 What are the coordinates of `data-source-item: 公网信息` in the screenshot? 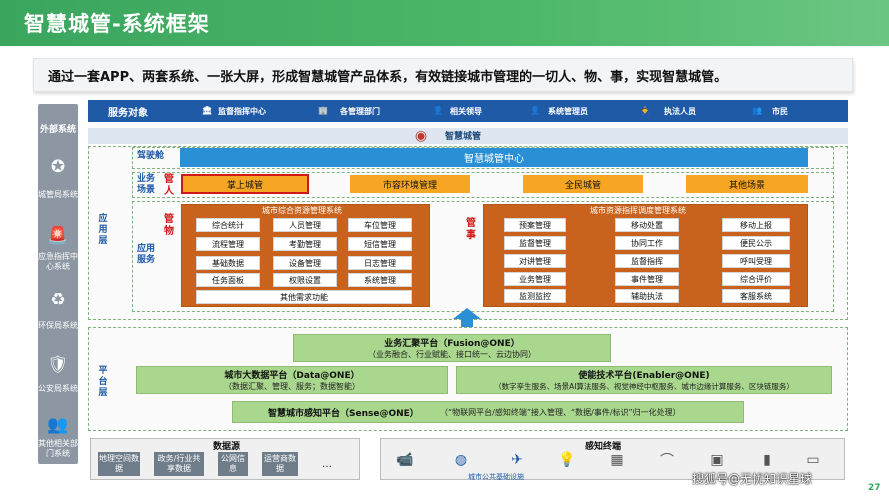 It's located at (233, 464).